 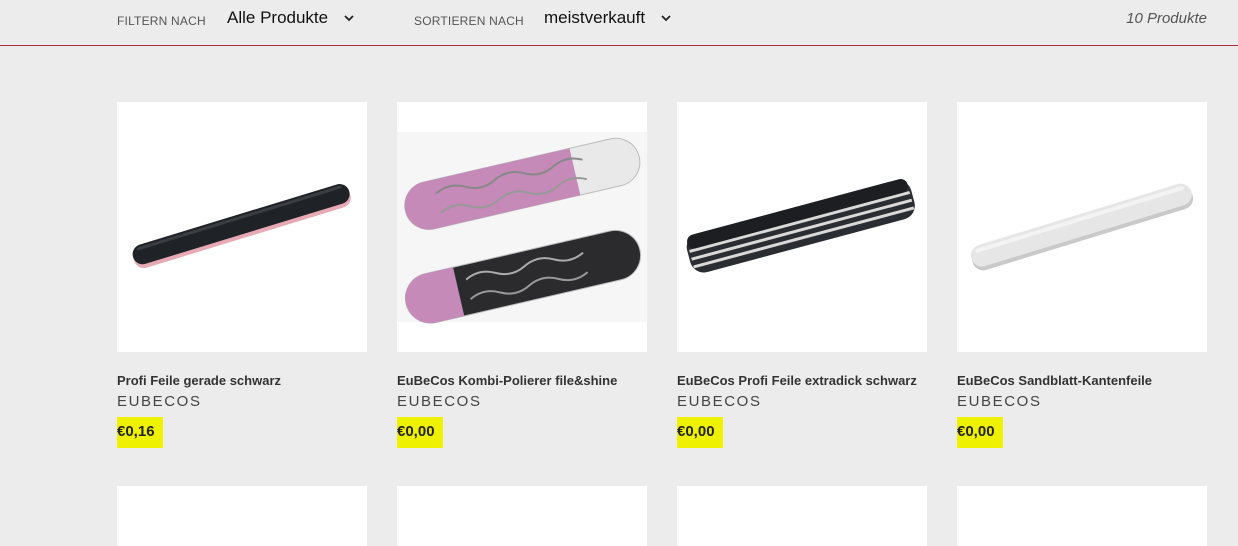 I want to click on product-title: EuBeCos Kombi-Polierer file&shine, so click(x=522, y=380).